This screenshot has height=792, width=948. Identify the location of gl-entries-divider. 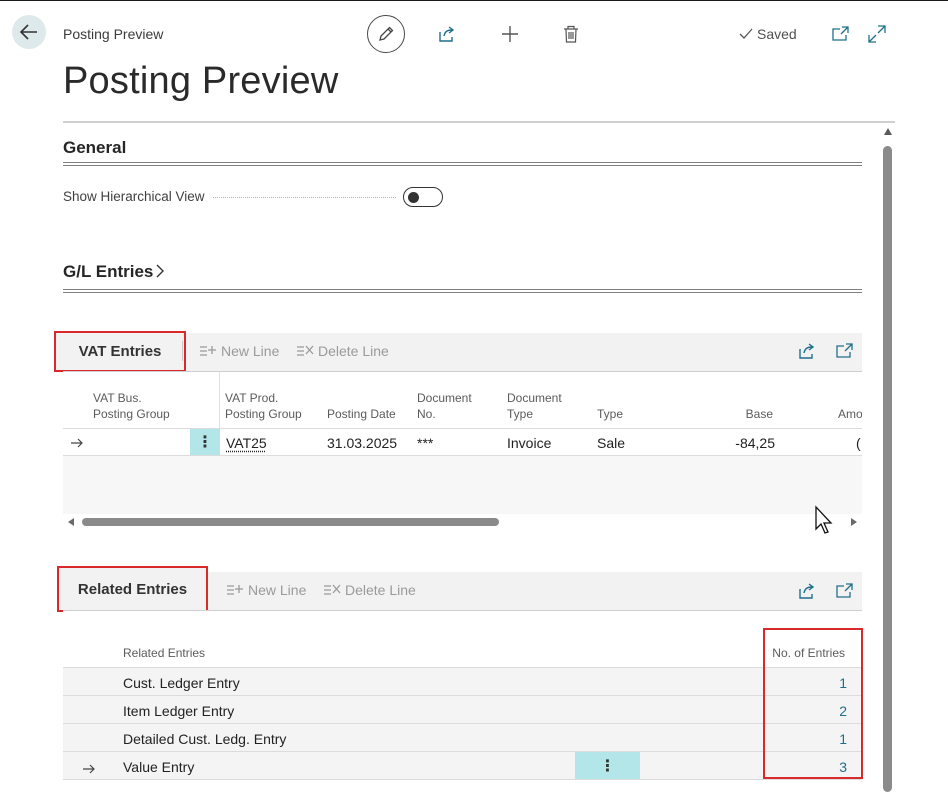
(462, 291).